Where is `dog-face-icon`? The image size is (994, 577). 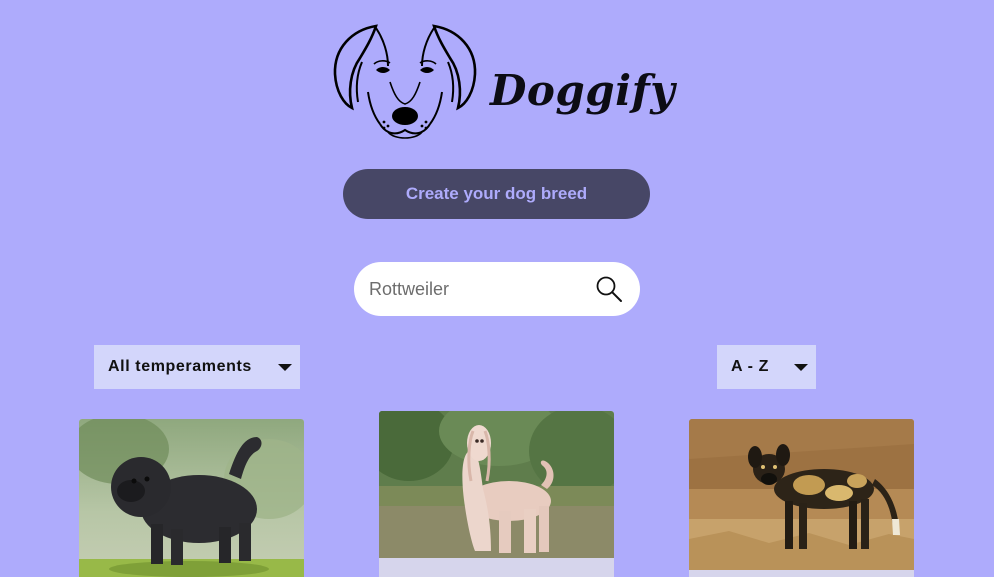
dog-face-icon is located at coordinates (405, 81).